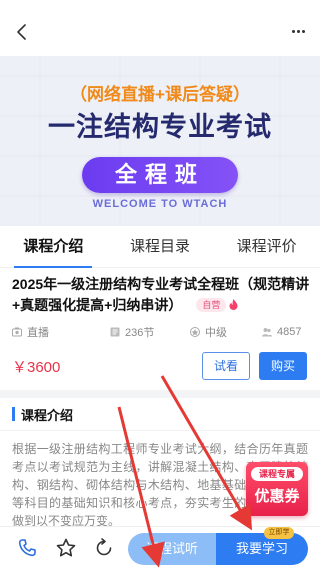 This screenshot has height=568, width=320. I want to click on fire-icon, so click(233, 304).